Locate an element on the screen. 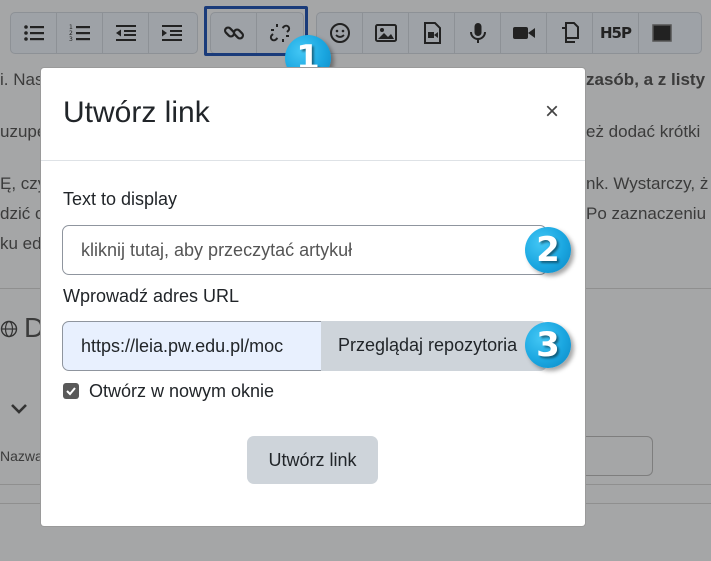 The height and width of the screenshot is (561, 711). record-audio-button is located at coordinates (478, 33).